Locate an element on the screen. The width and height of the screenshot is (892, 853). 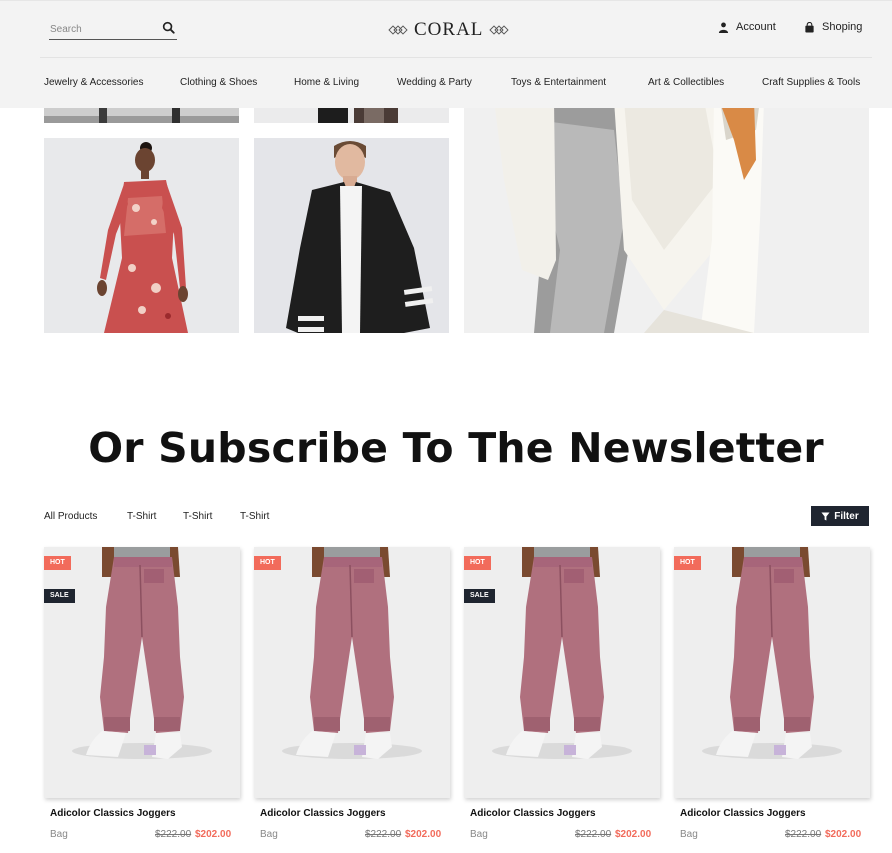
logo-text: CORAL is located at coordinates (449, 29).